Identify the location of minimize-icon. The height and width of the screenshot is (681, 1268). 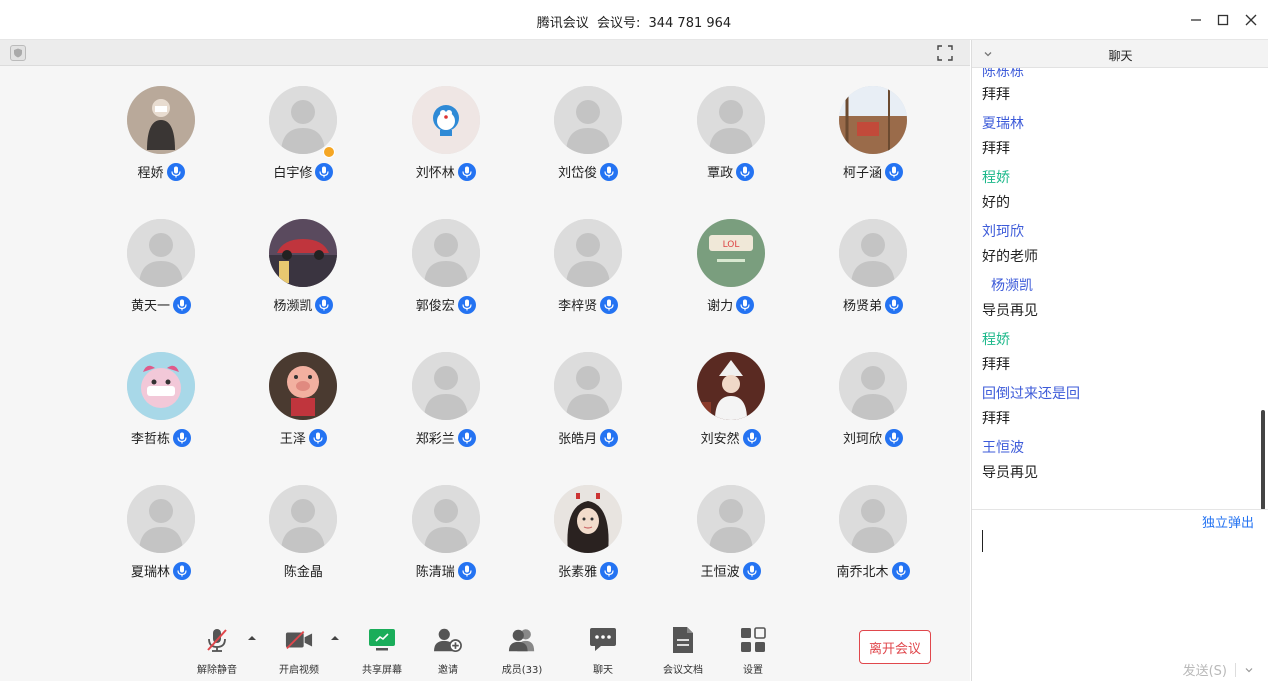
(1196, 20).